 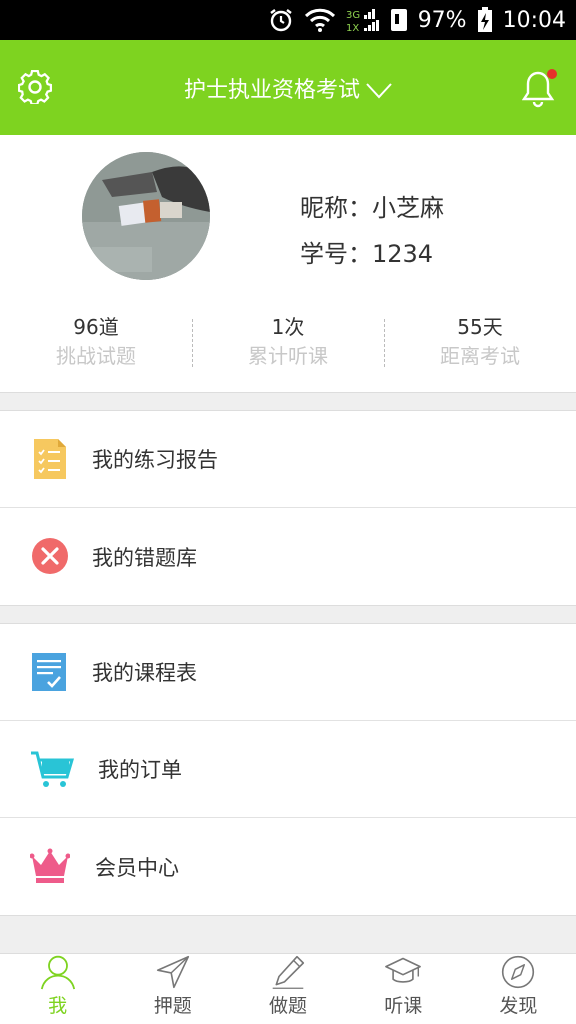 I want to click on stat-days-to-exam: 55天 距离考试, so click(x=480, y=343).